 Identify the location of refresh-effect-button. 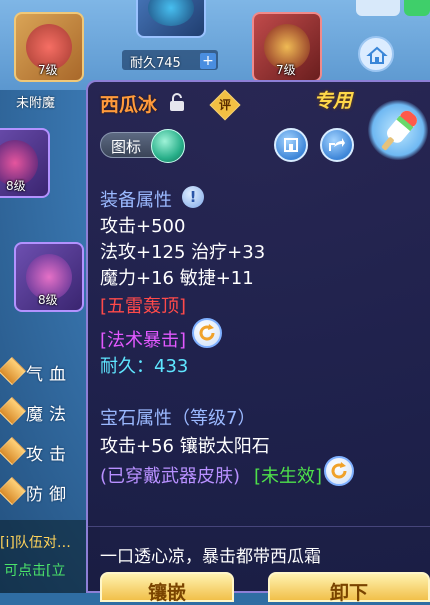
(207, 333).